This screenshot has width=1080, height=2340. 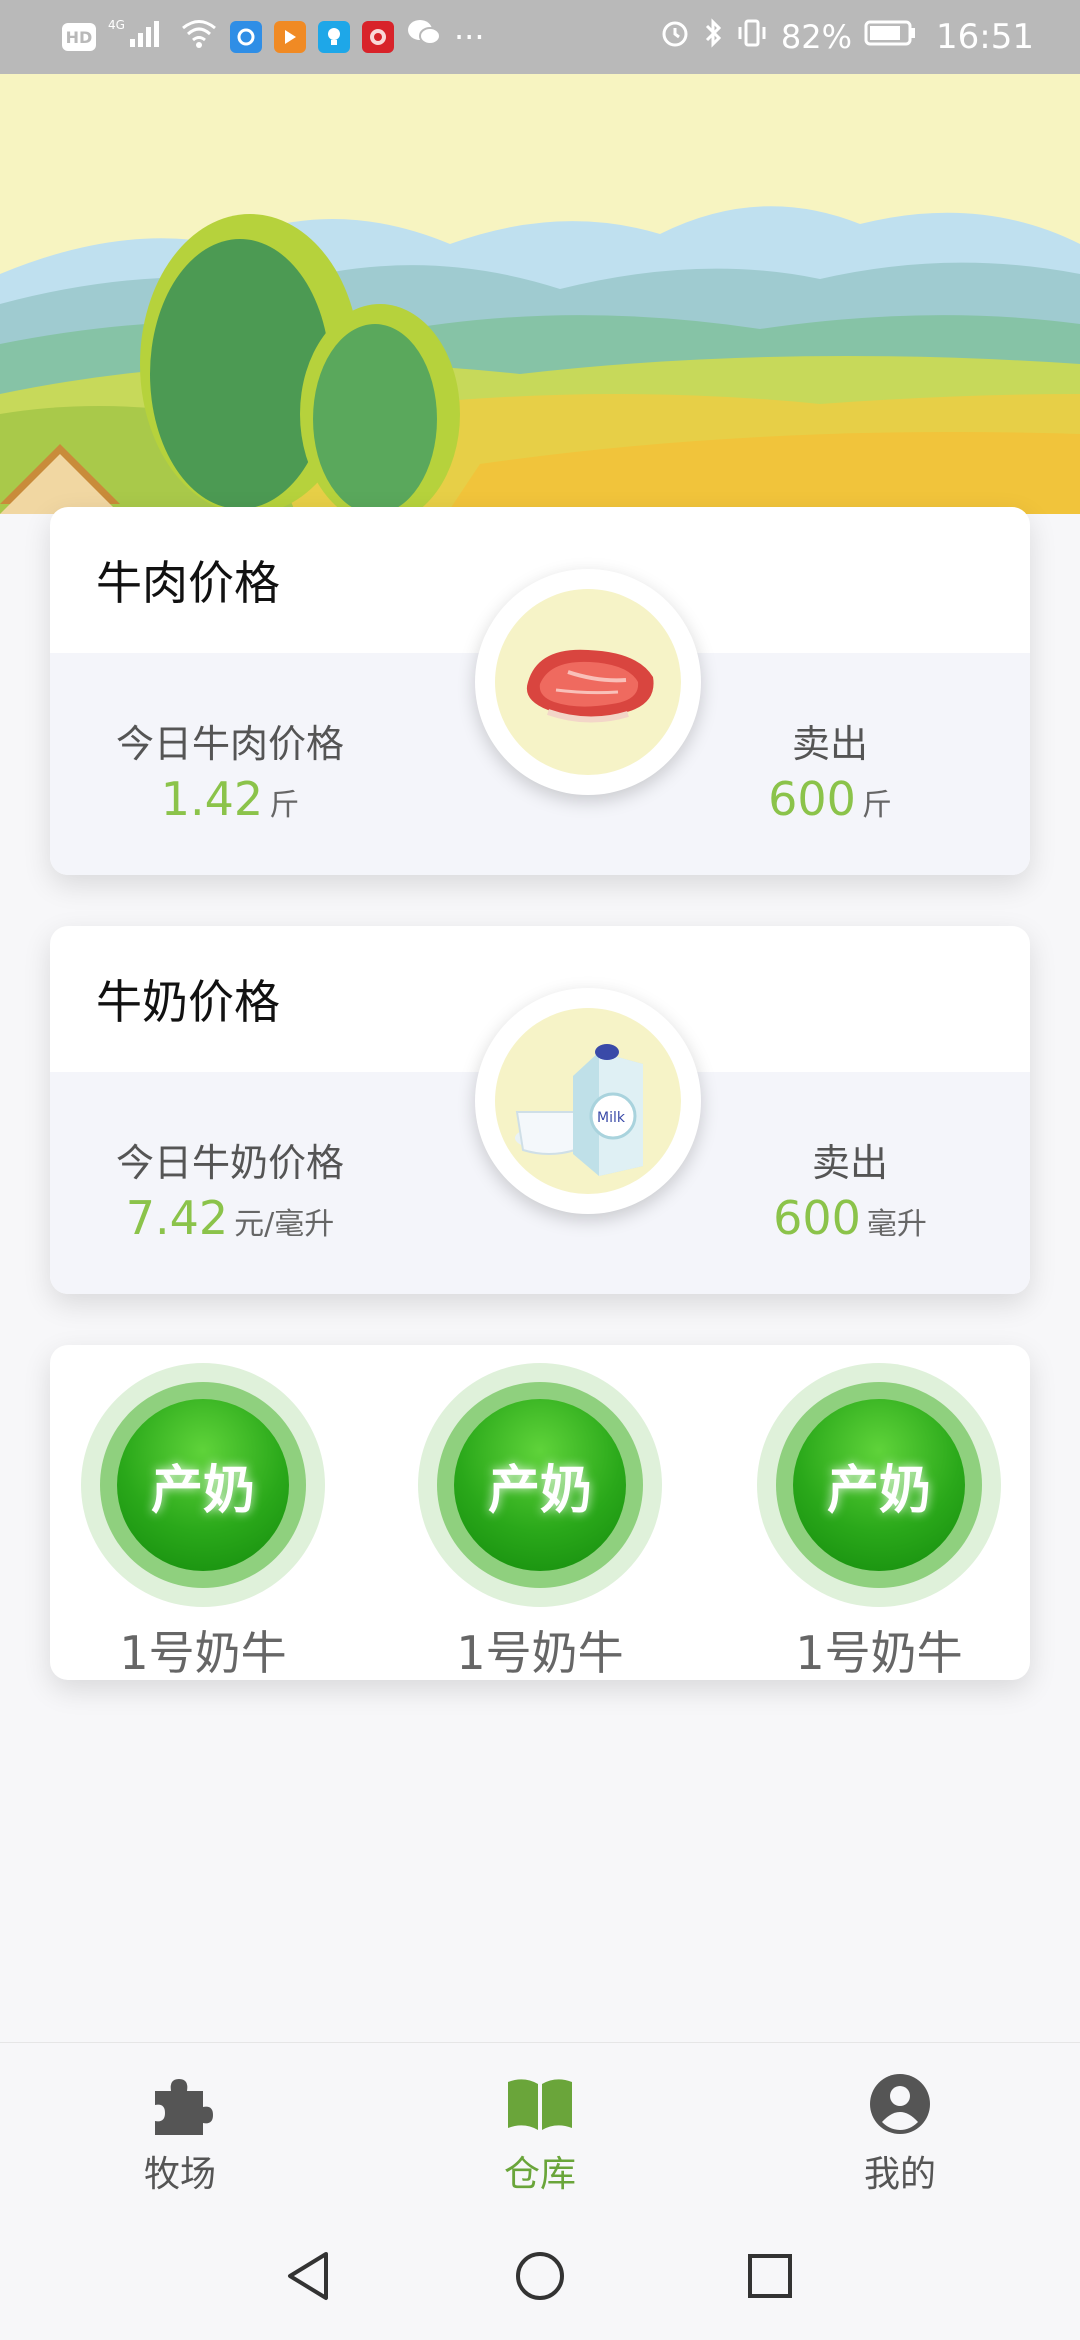 What do you see at coordinates (284, 805) in the screenshot?
I see `beef-today-price-unit: 斤` at bounding box center [284, 805].